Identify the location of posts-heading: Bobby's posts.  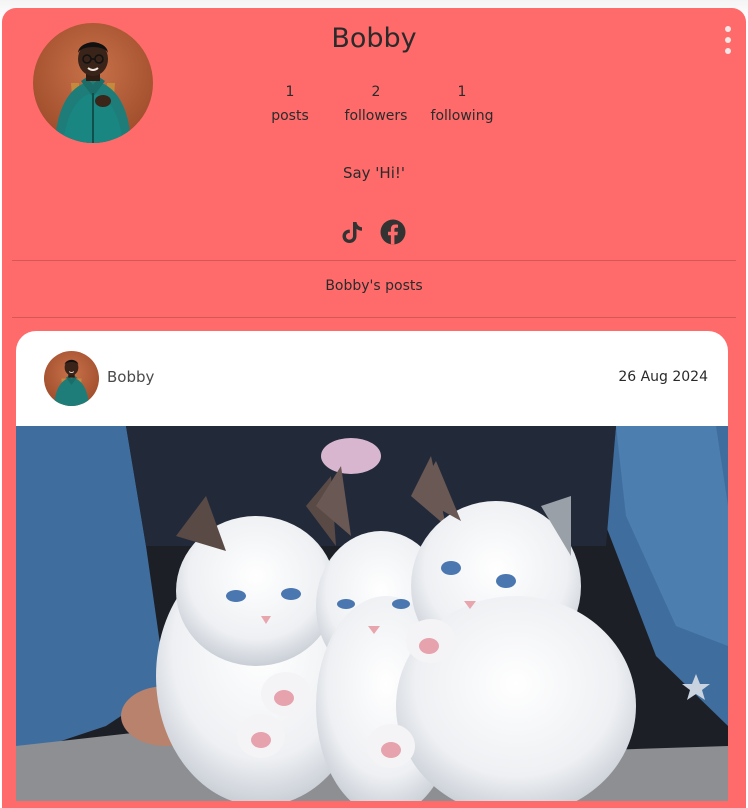
(374, 286).